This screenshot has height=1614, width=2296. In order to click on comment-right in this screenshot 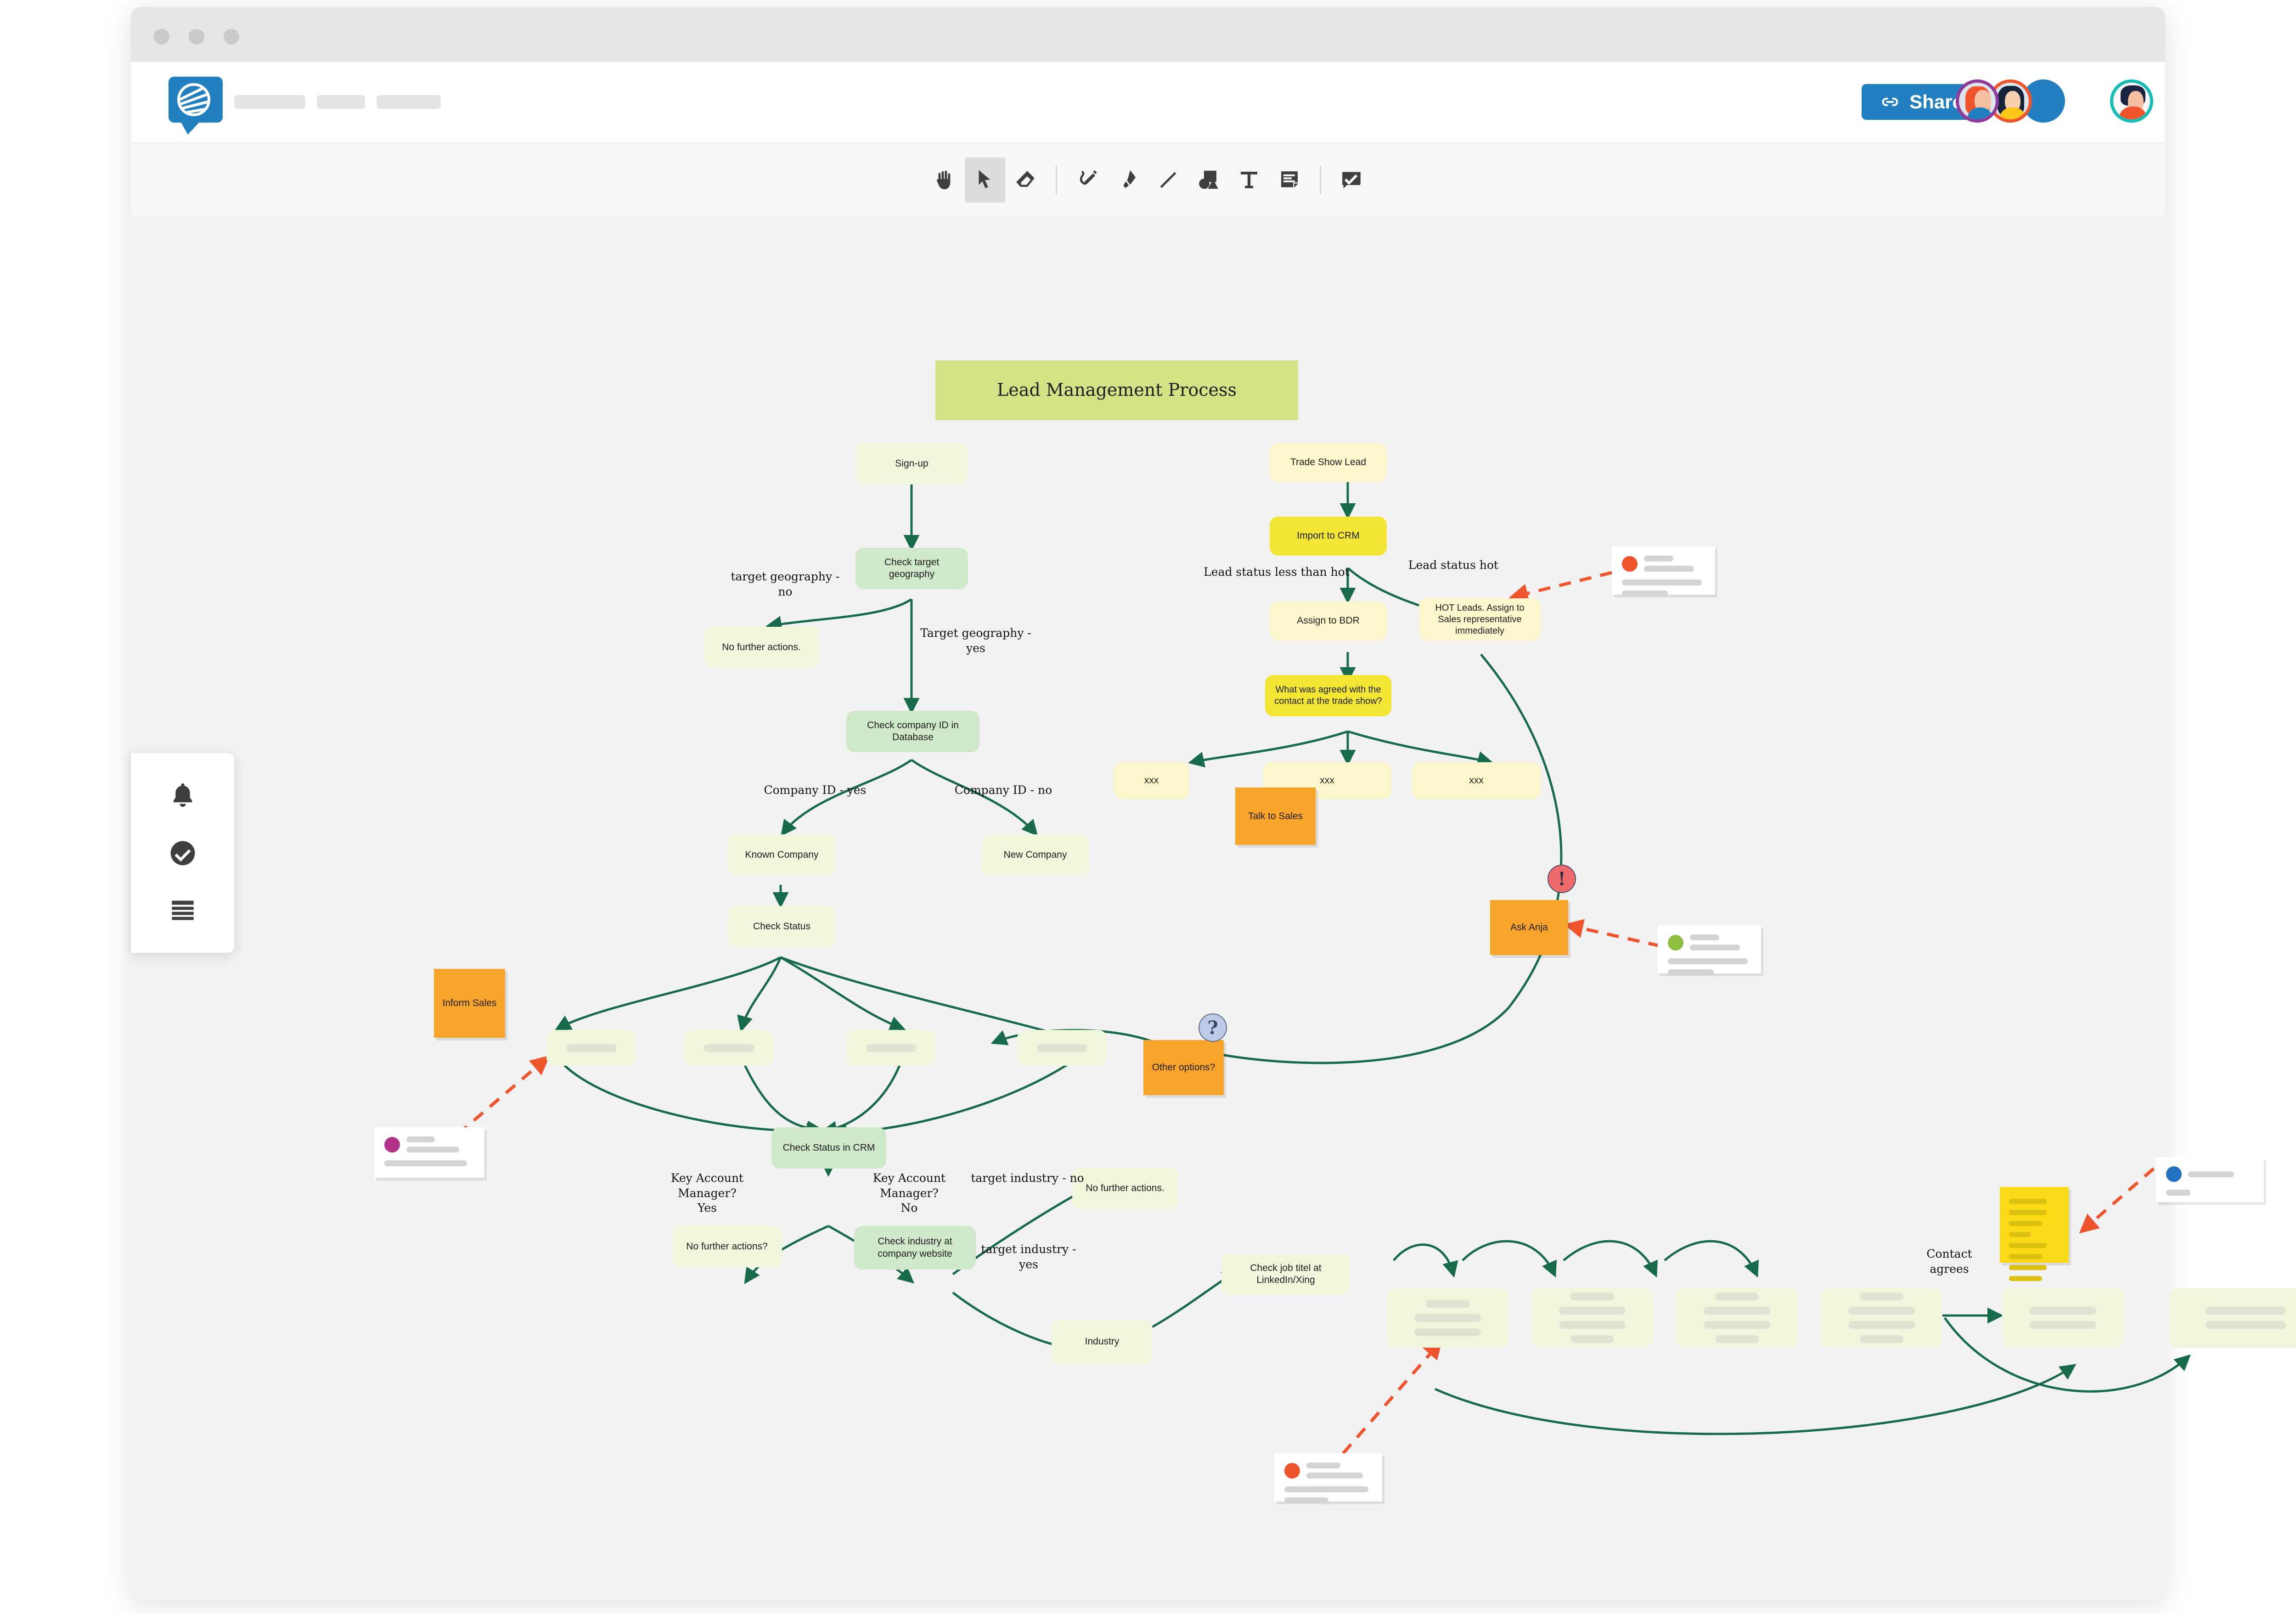, I will do `click(2210, 1179)`.